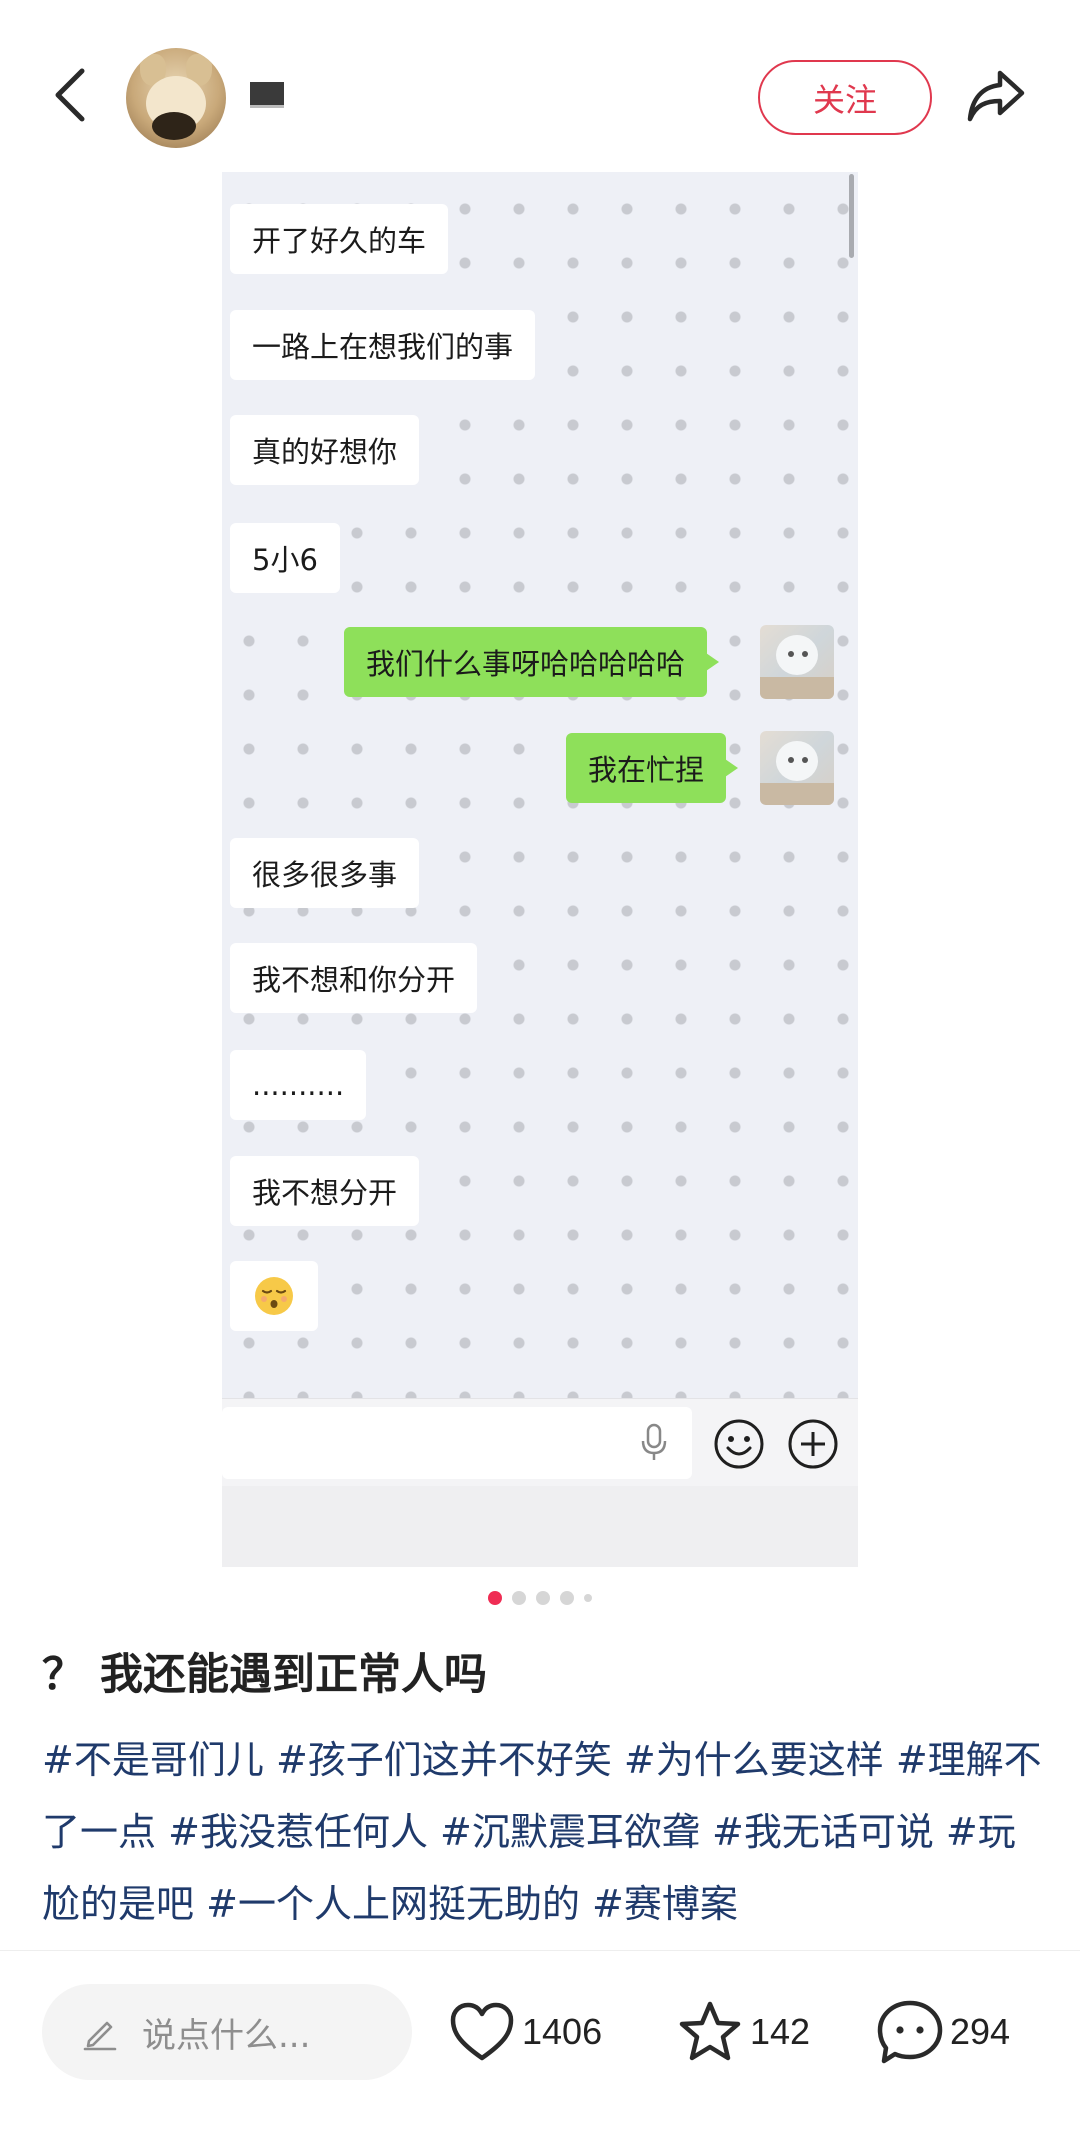 This screenshot has width=1080, height=2151. What do you see at coordinates (100, 2032) in the screenshot?
I see `pencil-icon` at bounding box center [100, 2032].